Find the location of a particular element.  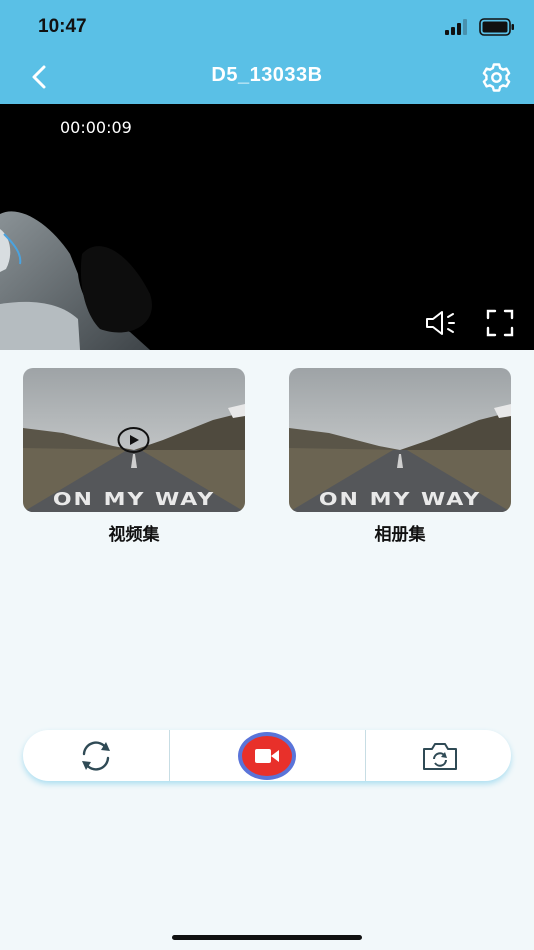

video-gallery-label: 视频集 is located at coordinates (134, 534).